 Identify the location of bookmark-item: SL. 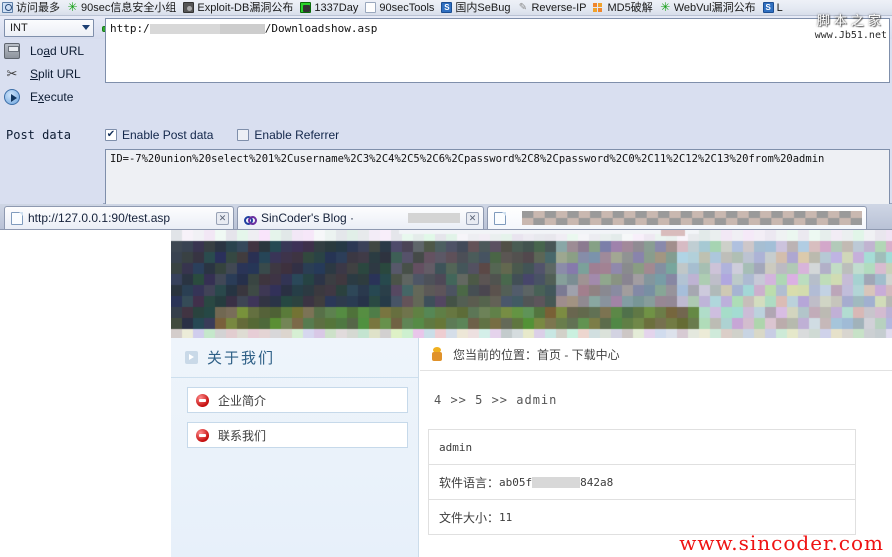
(772, 8).